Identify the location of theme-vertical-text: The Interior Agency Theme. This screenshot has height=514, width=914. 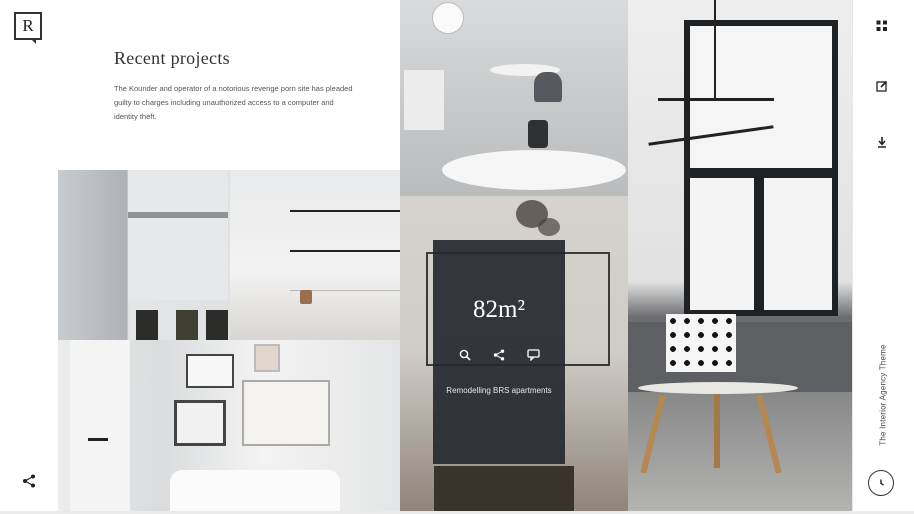
(883, 395).